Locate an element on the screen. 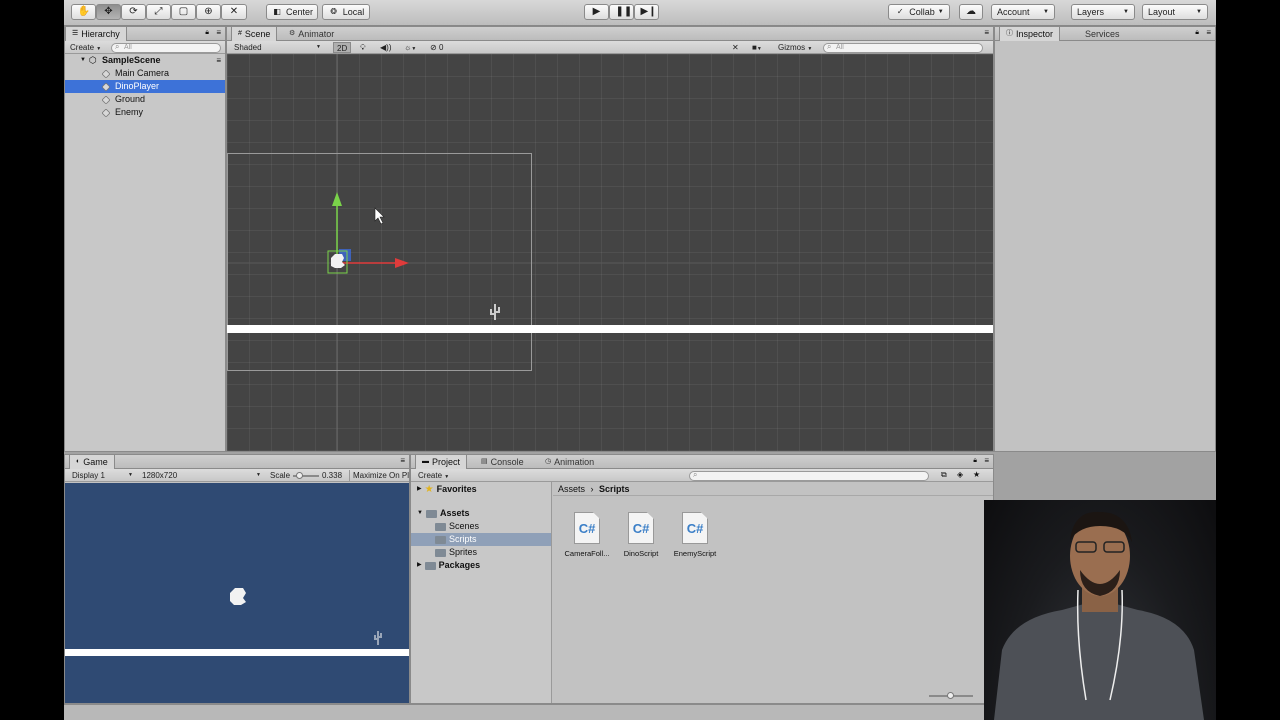 The image size is (1280, 720). csharp-icon-text: C# is located at coordinates (641, 528).